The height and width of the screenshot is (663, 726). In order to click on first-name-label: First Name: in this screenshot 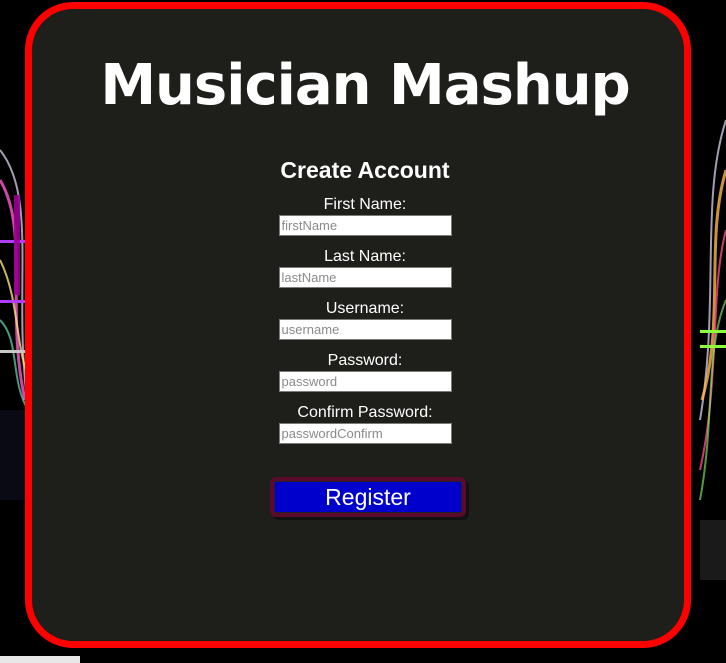, I will do `click(365, 204)`.